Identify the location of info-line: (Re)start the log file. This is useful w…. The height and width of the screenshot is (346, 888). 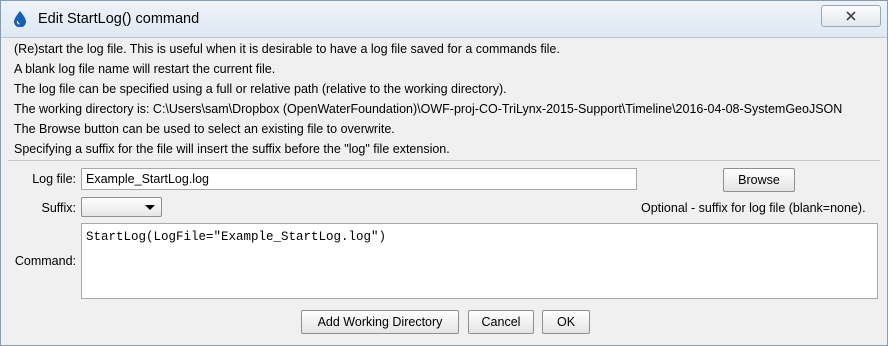
(287, 49).